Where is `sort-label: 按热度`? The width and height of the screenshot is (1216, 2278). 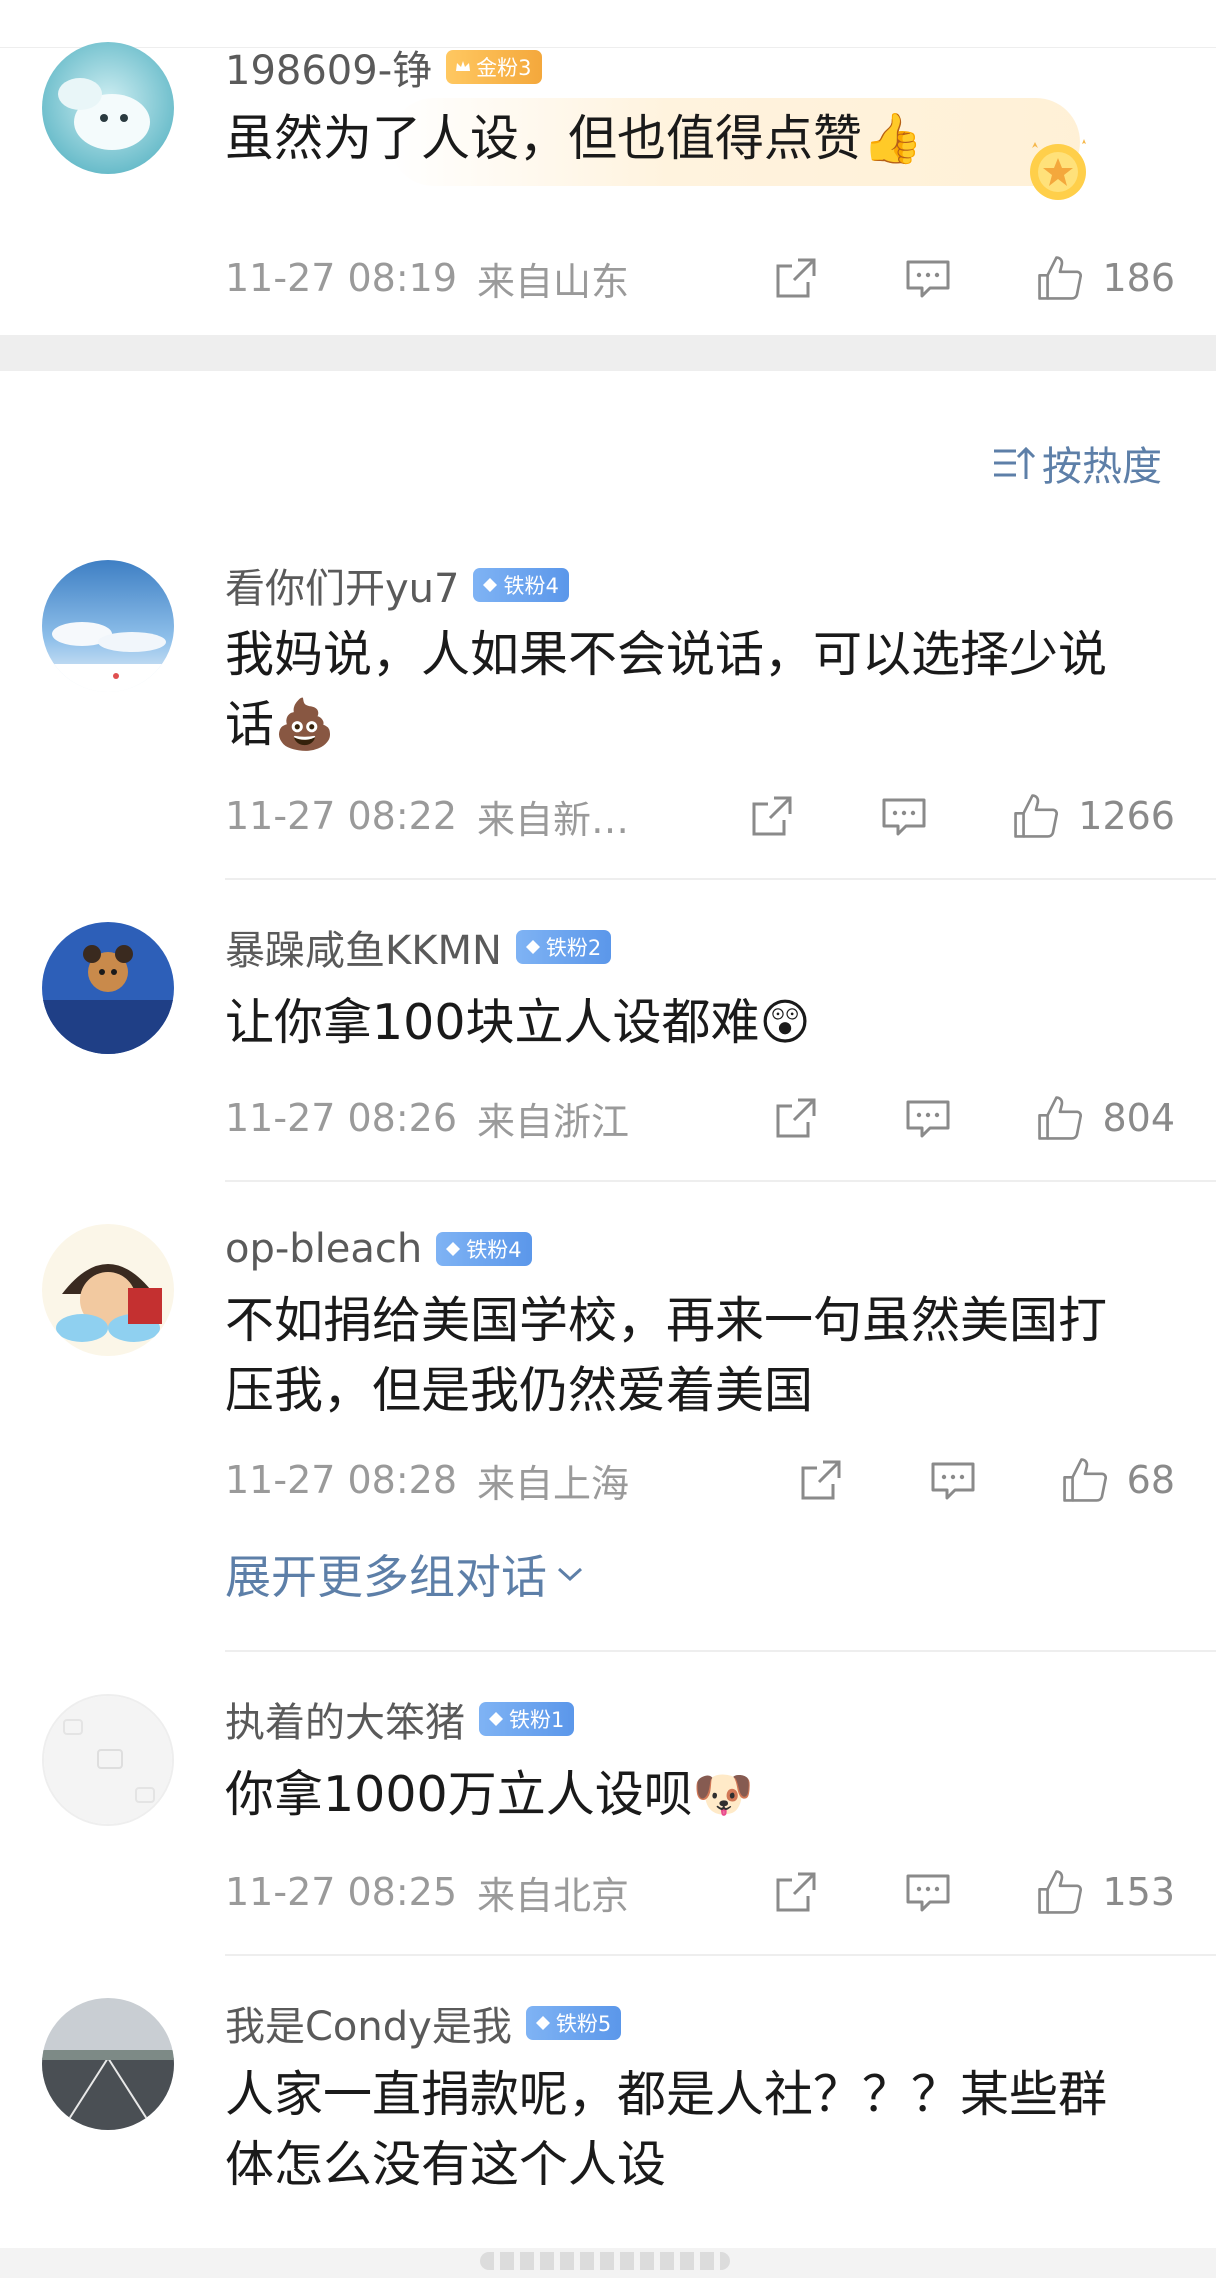 sort-label: 按热度 is located at coordinates (1102, 467).